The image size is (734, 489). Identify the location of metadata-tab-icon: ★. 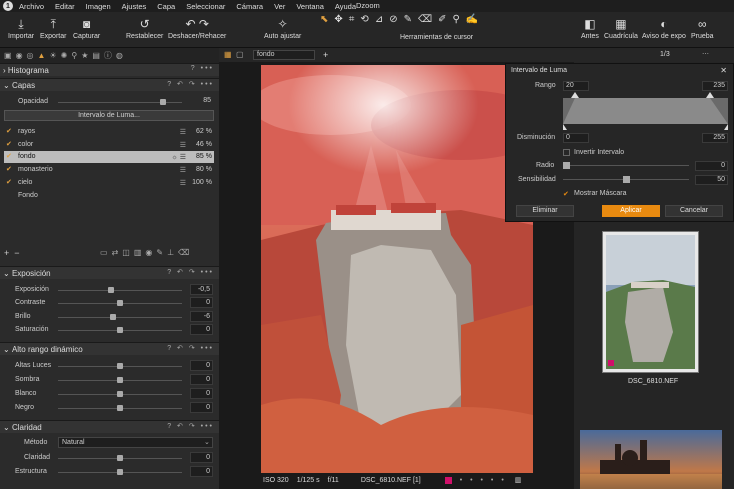
(84, 55).